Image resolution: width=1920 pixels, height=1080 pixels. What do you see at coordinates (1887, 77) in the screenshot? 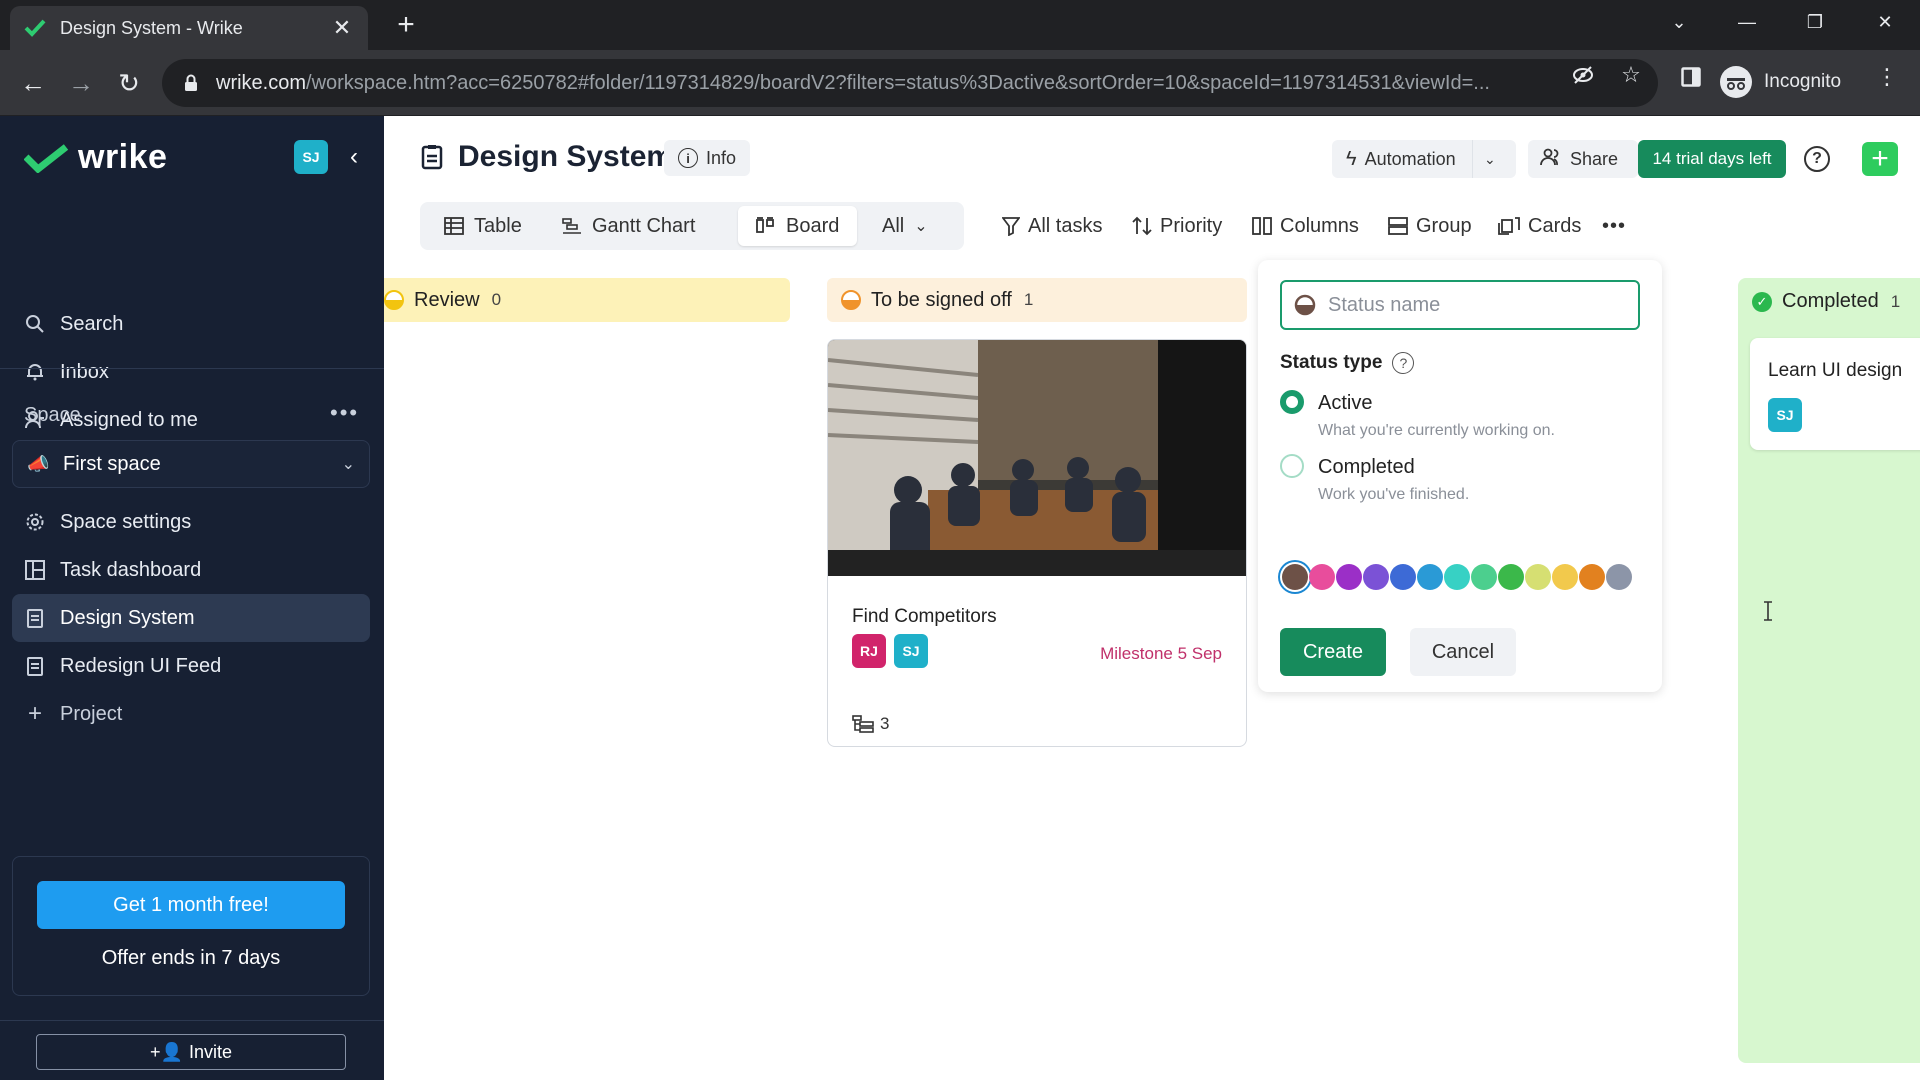
I see `chrome-menu-icon: ⋮` at bounding box center [1887, 77].